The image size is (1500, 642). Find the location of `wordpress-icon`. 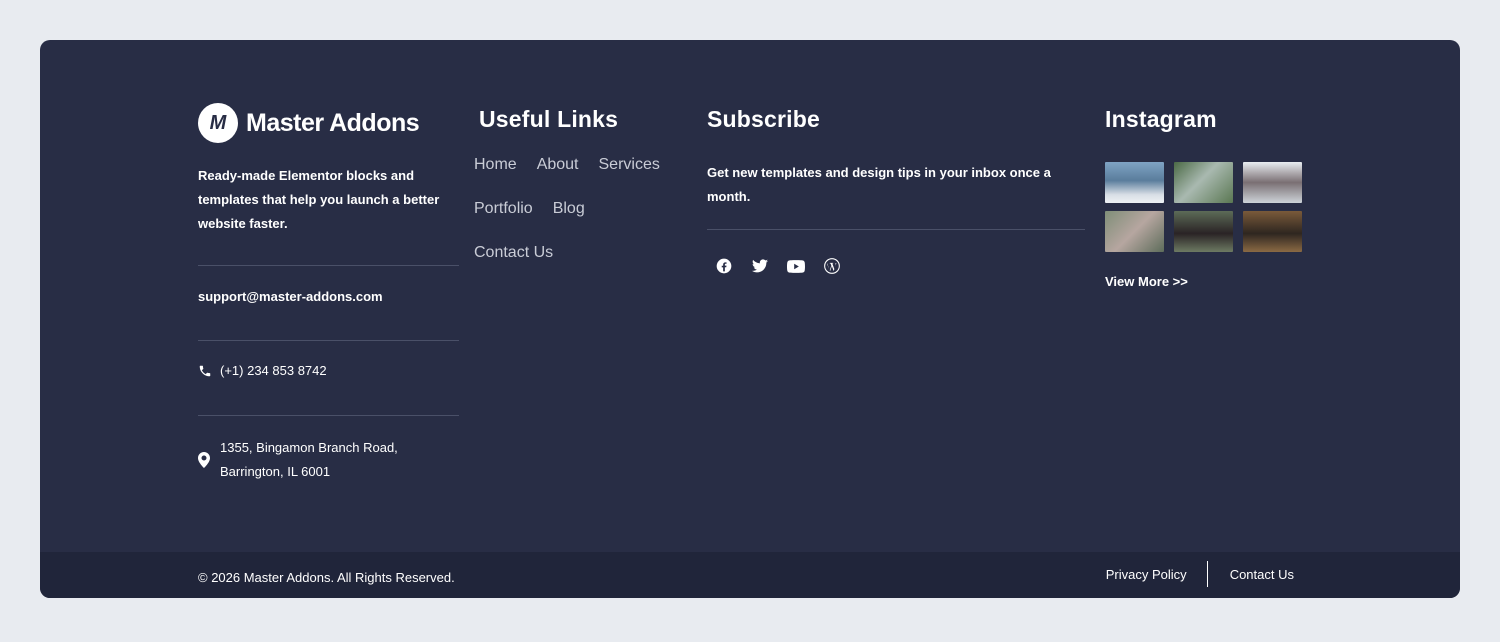

wordpress-icon is located at coordinates (832, 266).